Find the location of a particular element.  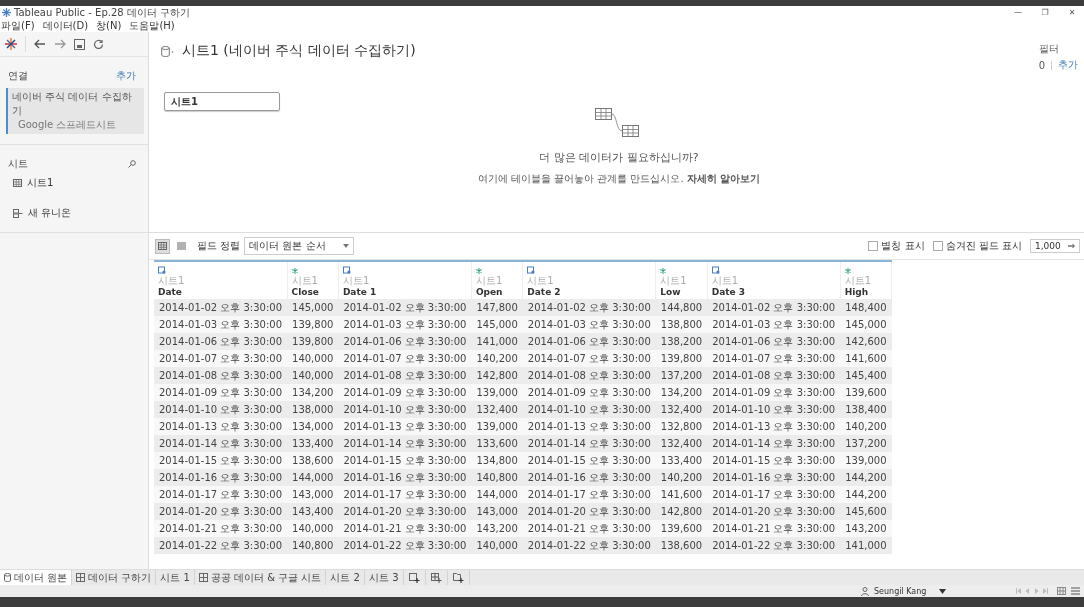

sheet-item: 시트1 is located at coordinates (40, 183).